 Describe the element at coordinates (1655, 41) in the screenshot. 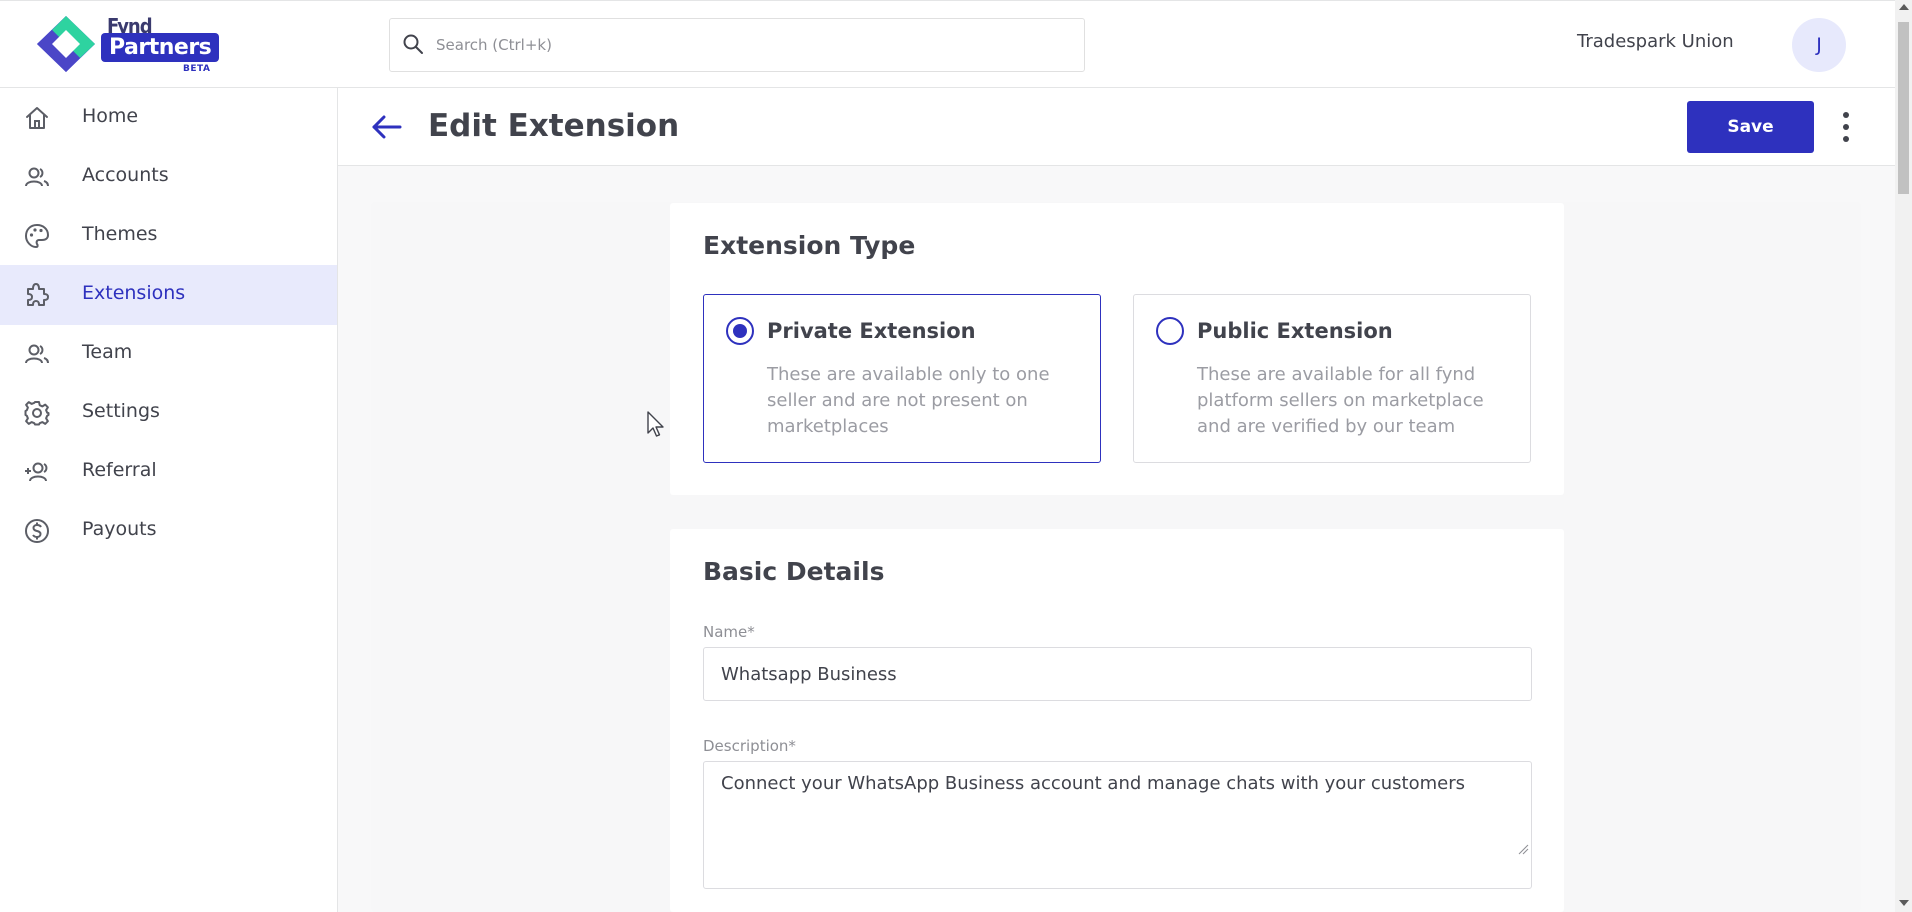

I see `organization-name: Tradespark Union` at that location.